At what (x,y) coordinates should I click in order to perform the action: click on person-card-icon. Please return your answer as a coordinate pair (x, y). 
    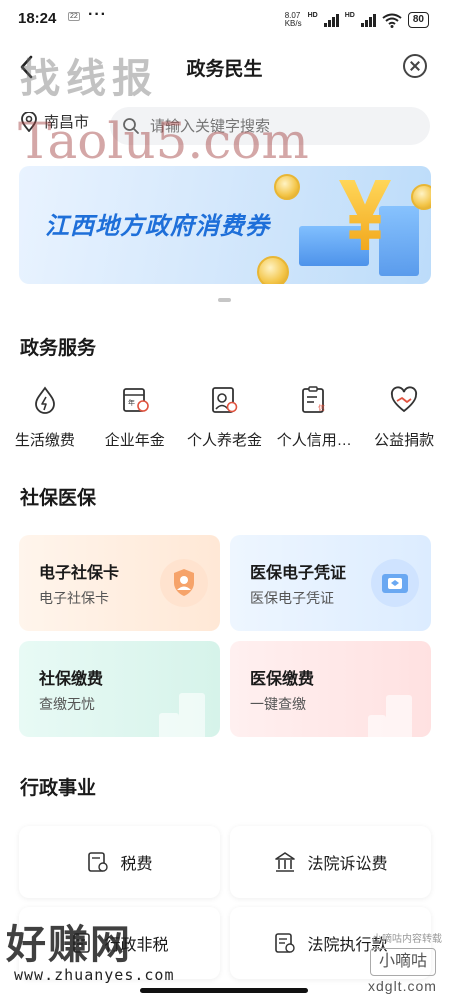
    Looking at the image, I should click on (225, 400).